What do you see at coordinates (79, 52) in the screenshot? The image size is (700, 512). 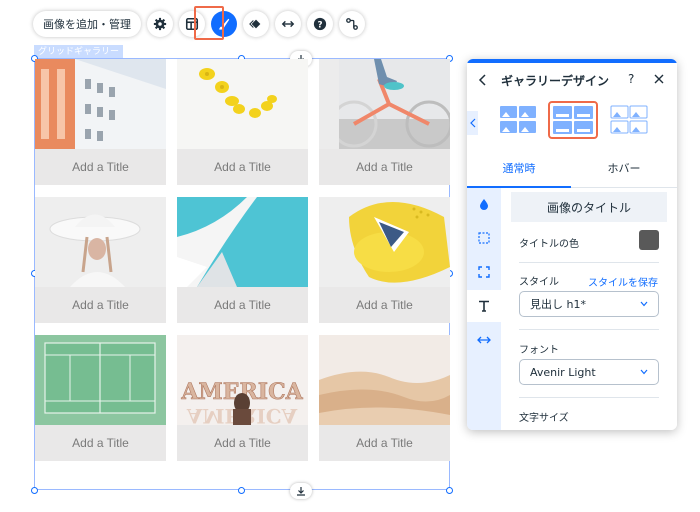 I see `gallery-tag: グリッドギャラリー` at bounding box center [79, 52].